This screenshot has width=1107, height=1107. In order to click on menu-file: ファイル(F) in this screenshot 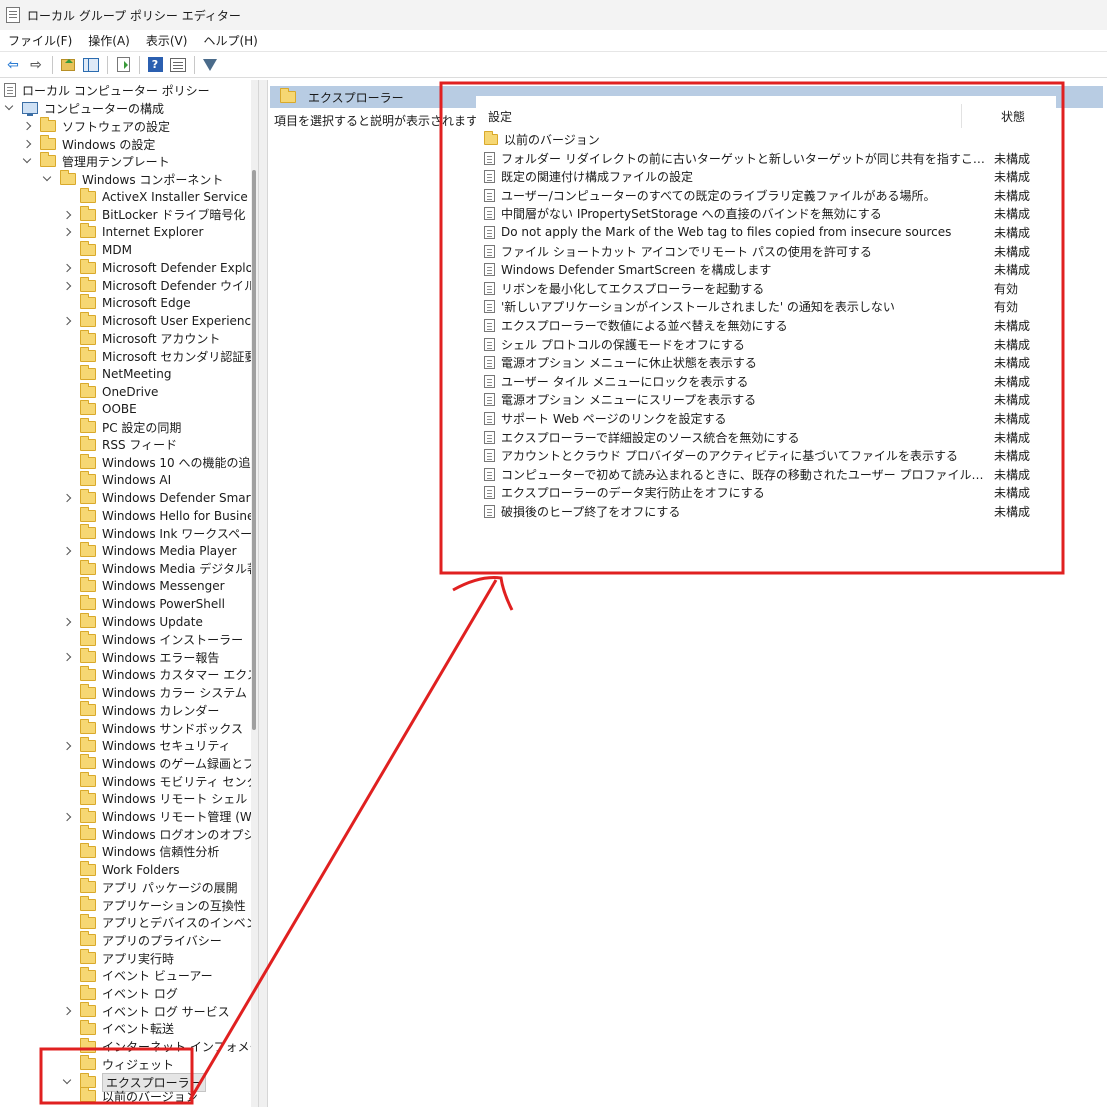, I will do `click(40, 40)`.